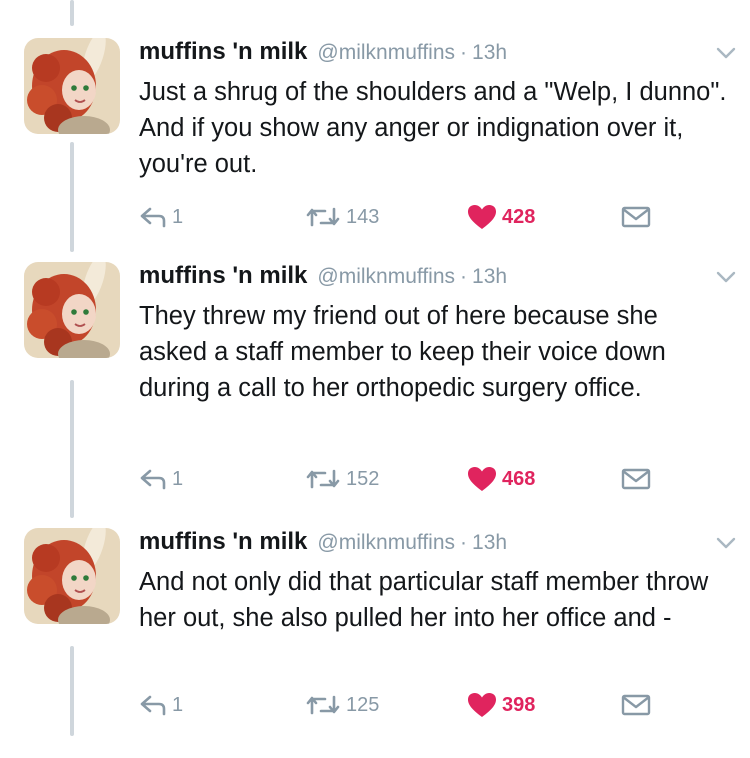 Image resolution: width=750 pixels, height=758 pixels. Describe the element at coordinates (363, 216) in the screenshot. I see `retweet-count: 143` at that location.